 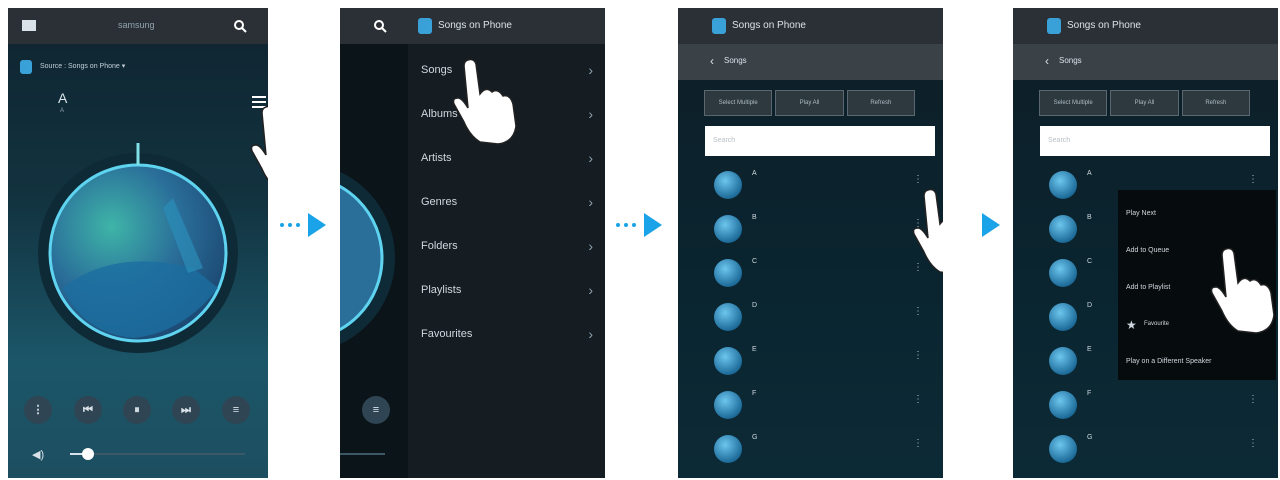 I want to click on song-row: C⋮, so click(x=818, y=274).